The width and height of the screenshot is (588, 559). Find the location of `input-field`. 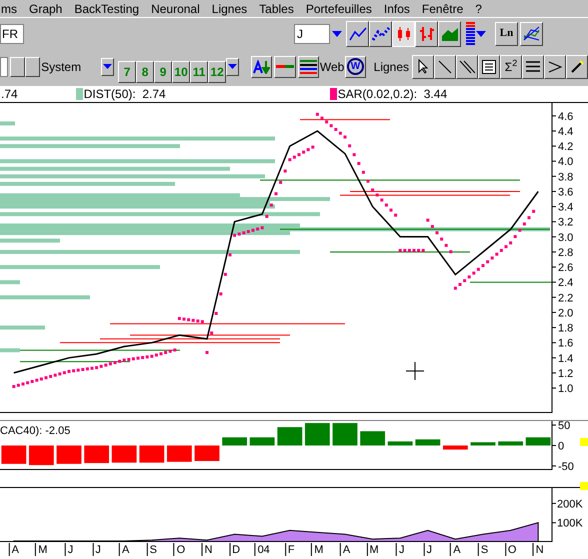

input-field is located at coordinates (4, 66).